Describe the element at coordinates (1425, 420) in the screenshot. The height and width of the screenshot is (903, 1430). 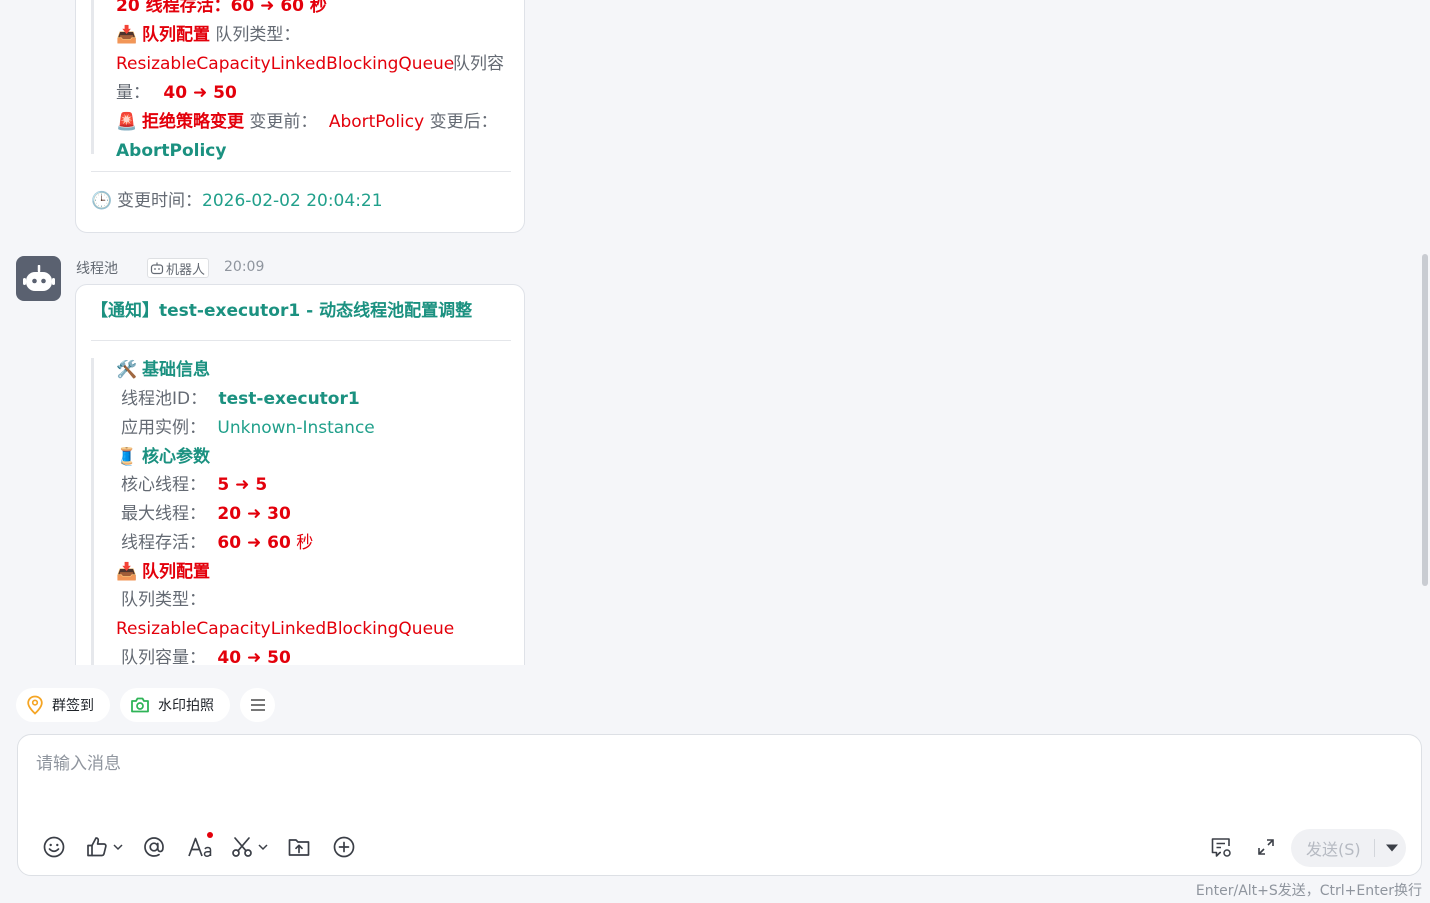
I see `chat-scrollbar` at that location.